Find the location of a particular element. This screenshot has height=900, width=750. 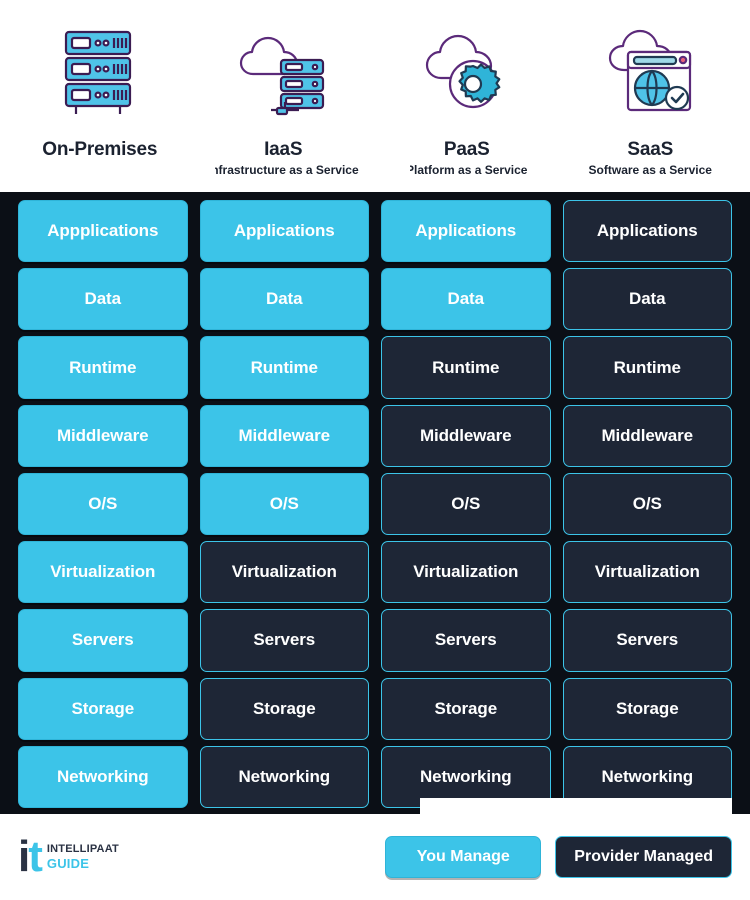

stack-cell-paas-storage: Storage is located at coordinates (466, 708).